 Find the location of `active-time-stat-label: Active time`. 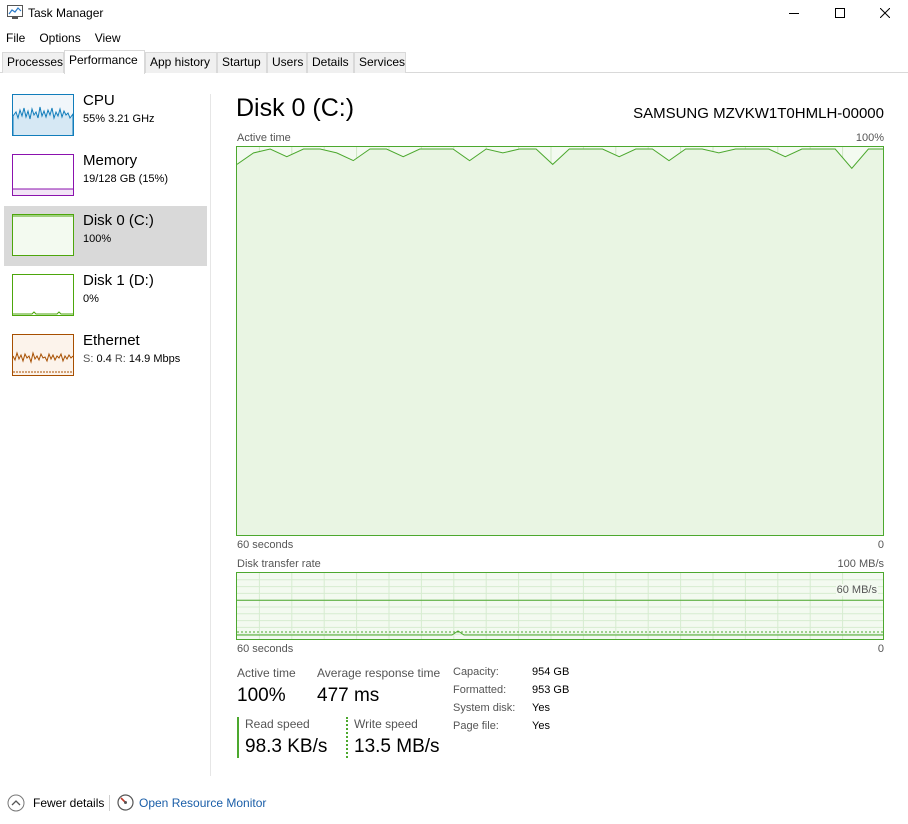

active-time-stat-label: Active time is located at coordinates (266, 673).